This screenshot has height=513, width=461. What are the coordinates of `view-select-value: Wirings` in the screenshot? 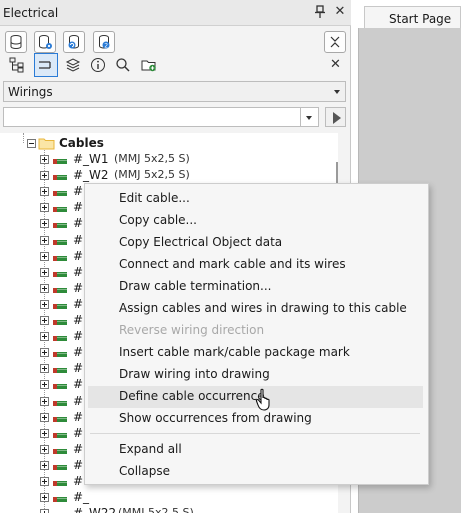 It's located at (30, 92).